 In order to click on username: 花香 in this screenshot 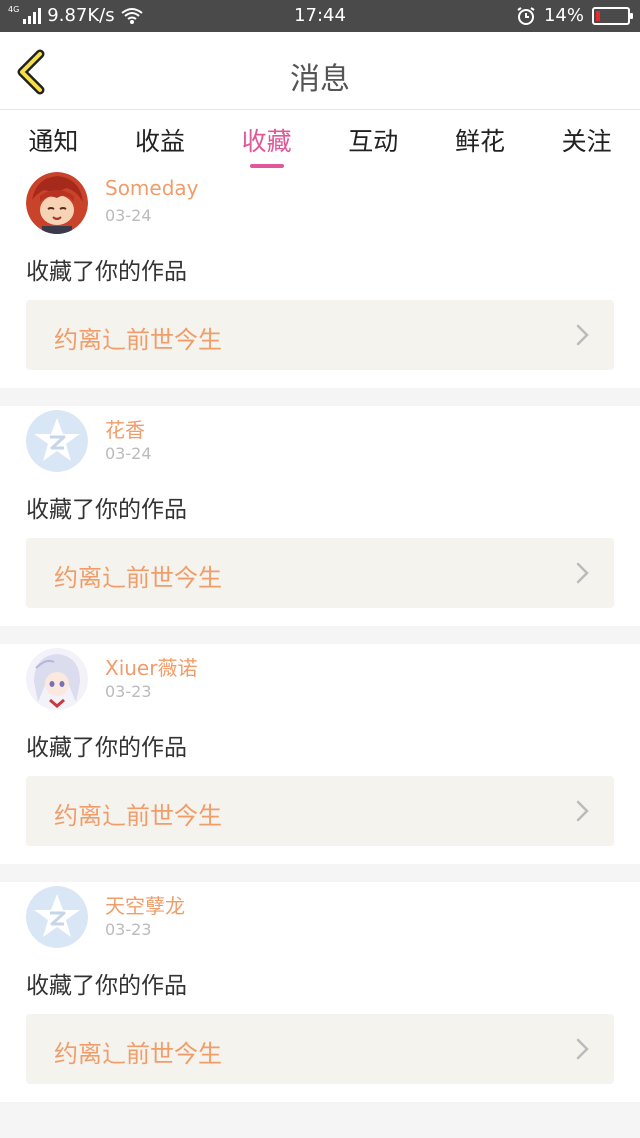, I will do `click(125, 428)`.